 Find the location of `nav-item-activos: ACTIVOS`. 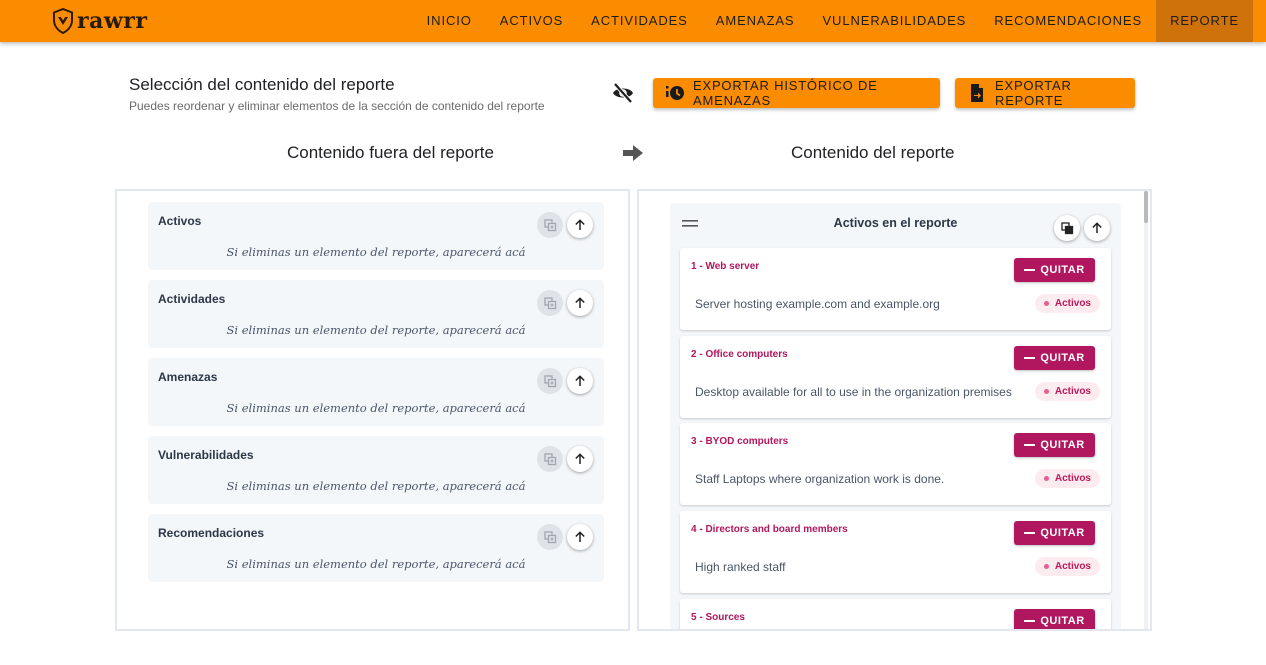

nav-item-activos: ACTIVOS is located at coordinates (531, 21).